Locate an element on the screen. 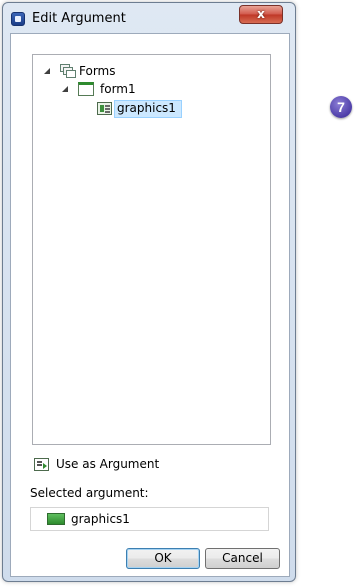 The width and height of the screenshot is (356, 588). forms-icon is located at coordinates (68, 71).